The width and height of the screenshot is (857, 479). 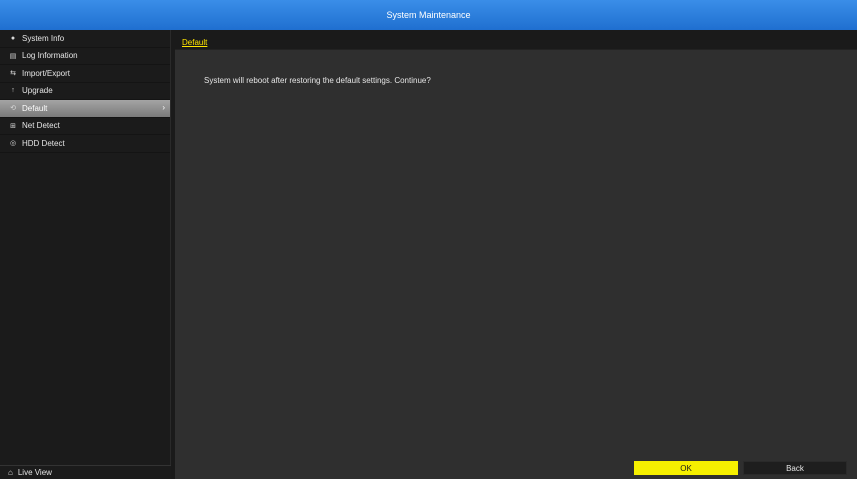 What do you see at coordinates (35, 108) in the screenshot?
I see `sidebar-item-label: Default` at bounding box center [35, 108].